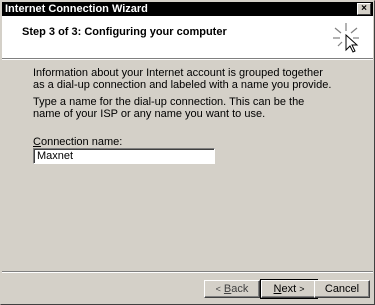 The height and width of the screenshot is (305, 375). What do you see at coordinates (302, 289) in the screenshot?
I see `next-arrow-icon: >` at bounding box center [302, 289].